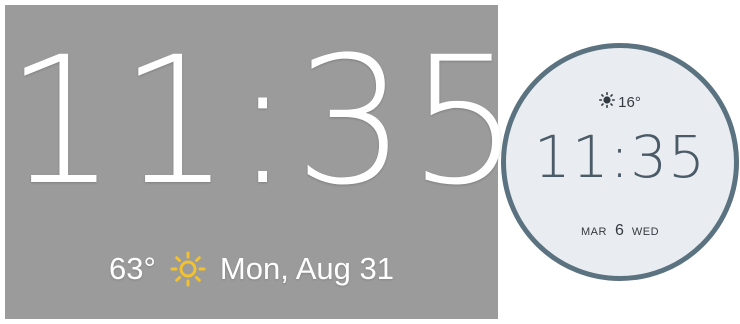  I want to click on watch-day: 6, so click(619, 230).